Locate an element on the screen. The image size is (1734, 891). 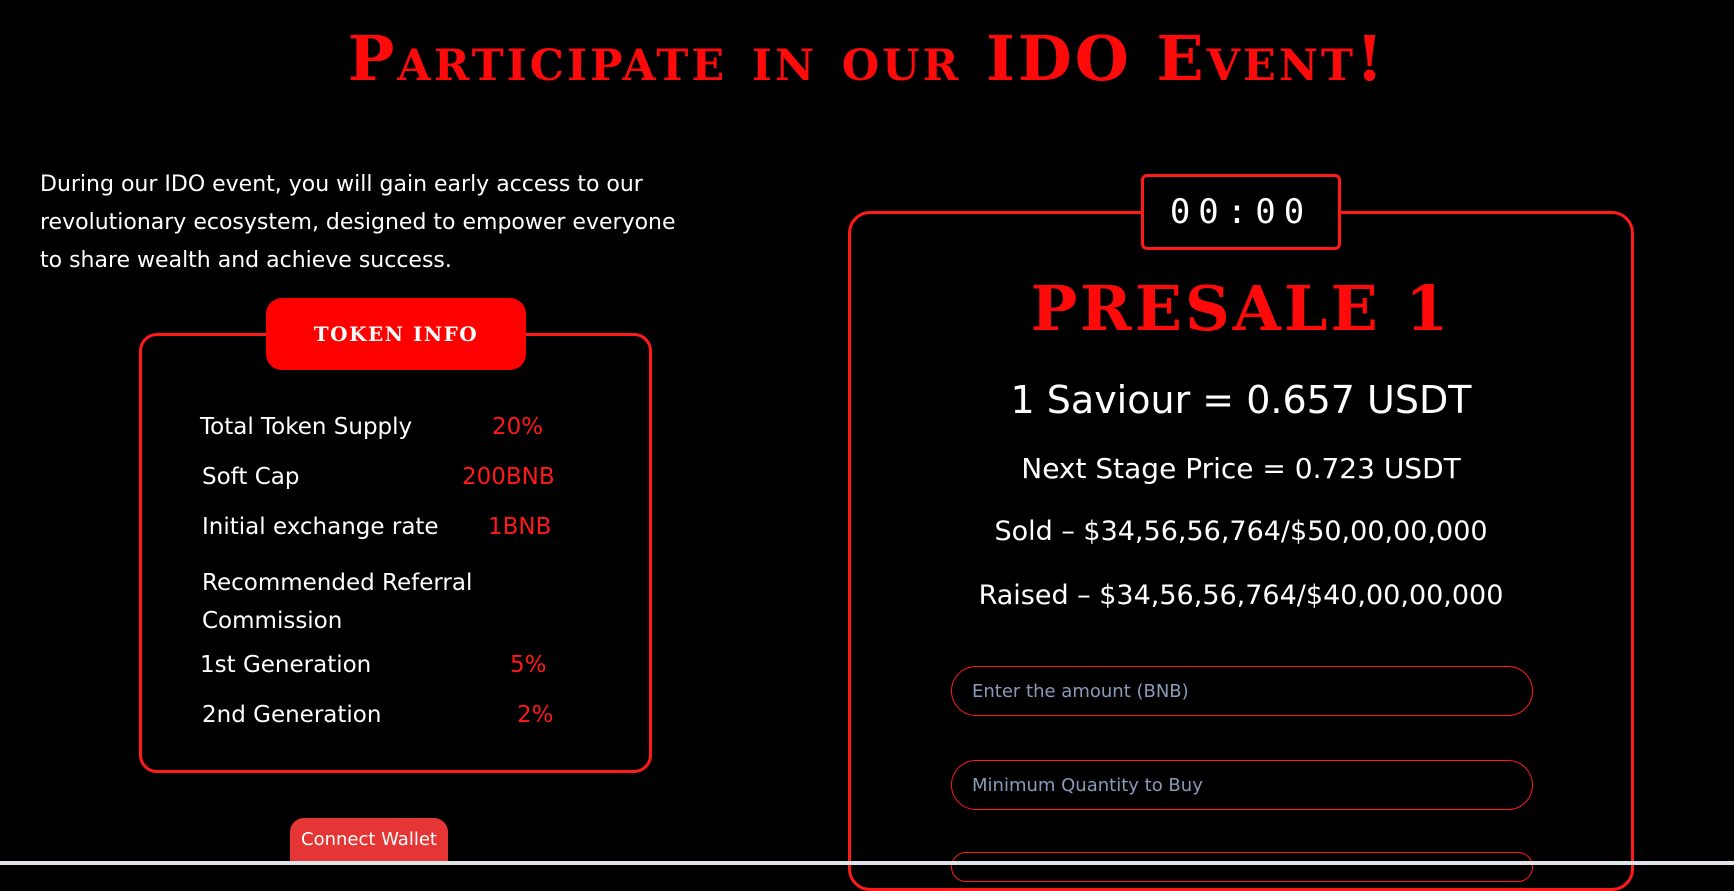
token-label-2nd-gen: 2nd Generation is located at coordinates (292, 715).